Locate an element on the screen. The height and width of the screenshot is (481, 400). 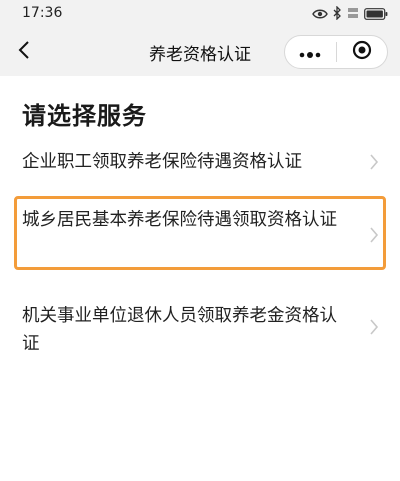
battery-icon is located at coordinates (376, 14).